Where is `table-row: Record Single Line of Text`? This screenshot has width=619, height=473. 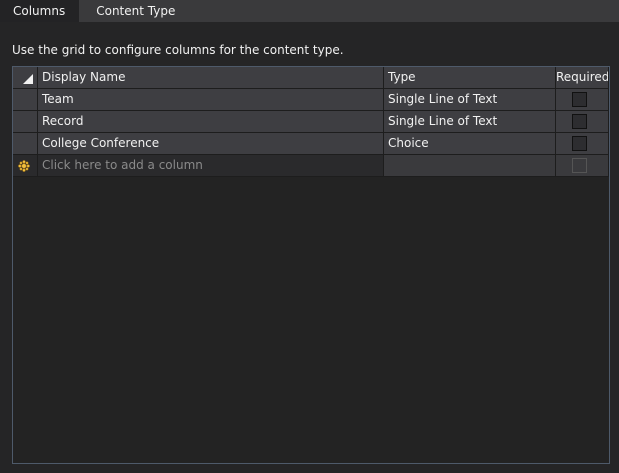
table-row: Record Single Line of Text is located at coordinates (311, 122).